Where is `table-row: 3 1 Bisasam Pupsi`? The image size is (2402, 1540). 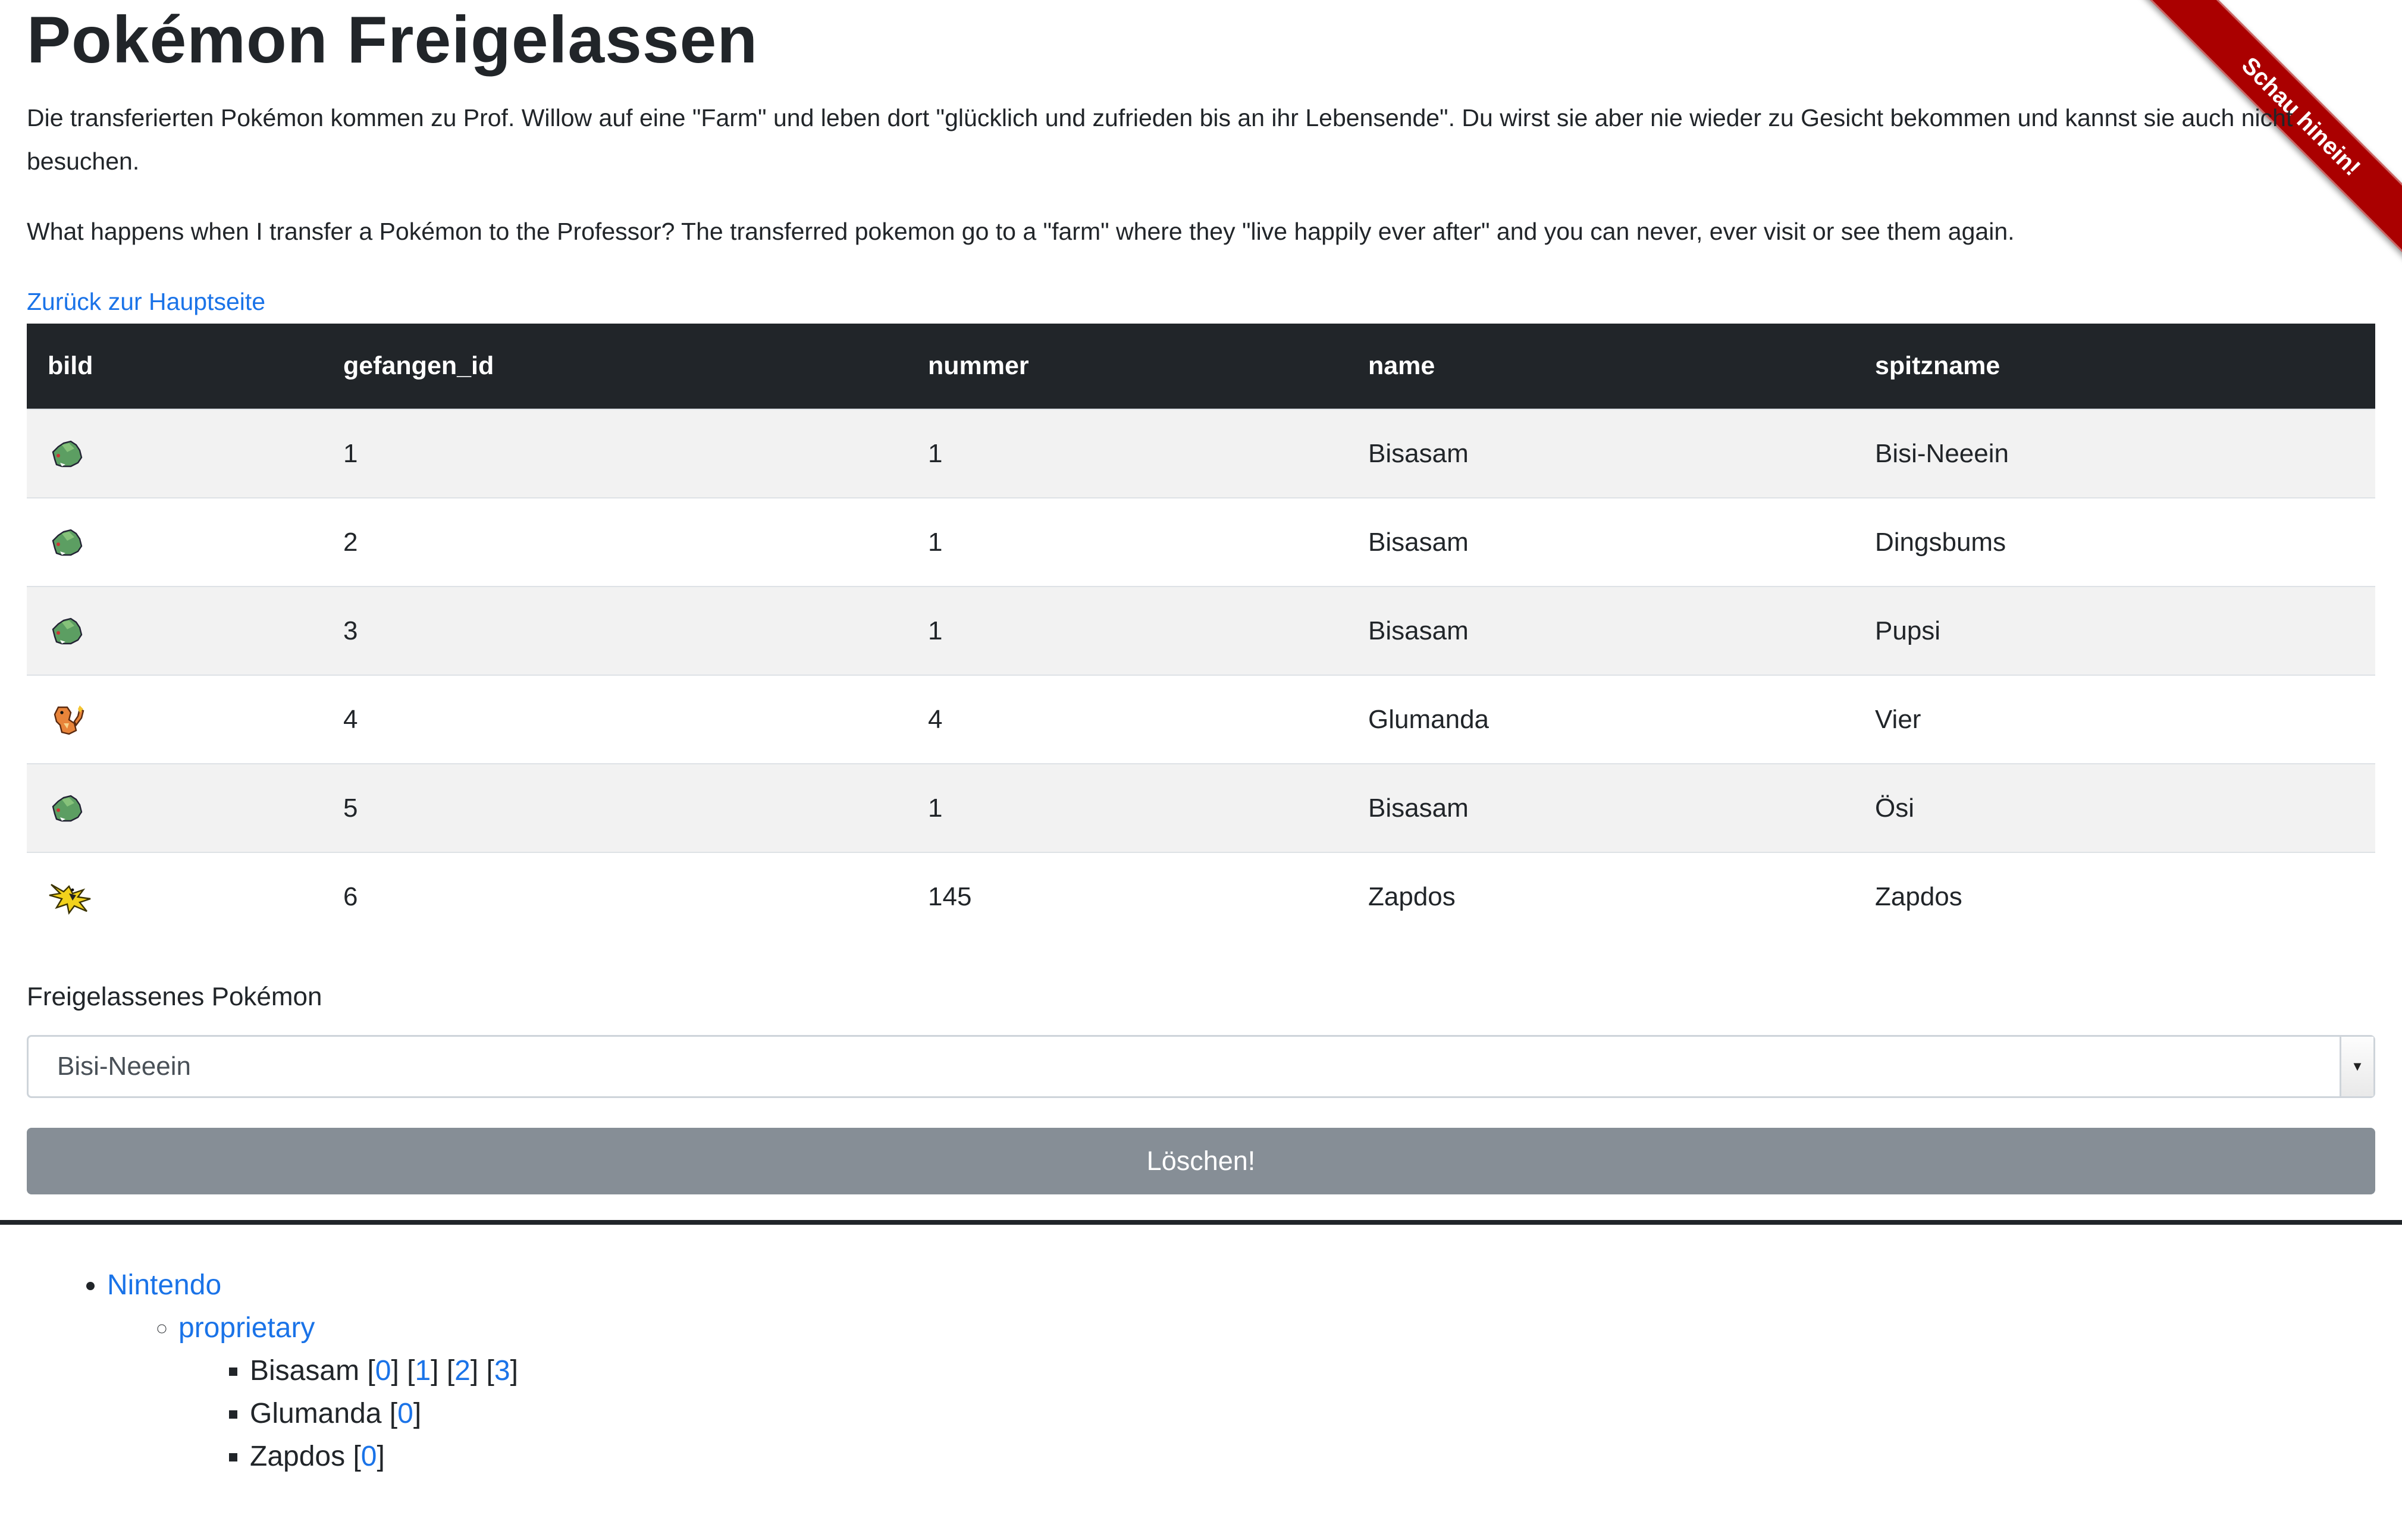
table-row: 3 1 Bisasam Pupsi is located at coordinates (1201, 630).